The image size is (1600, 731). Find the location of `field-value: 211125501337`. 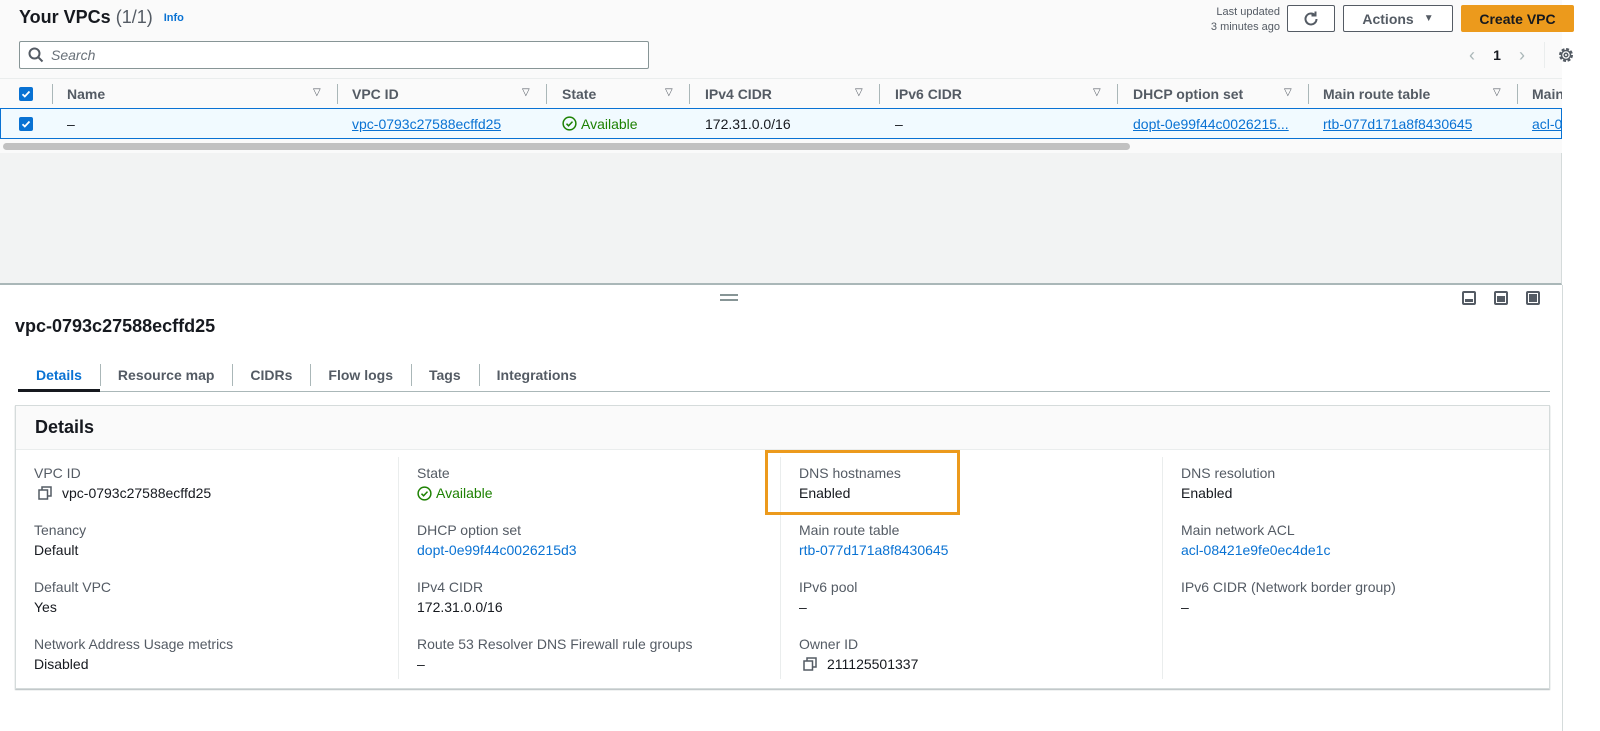

field-value: 211125501337 is located at coordinates (858, 664).